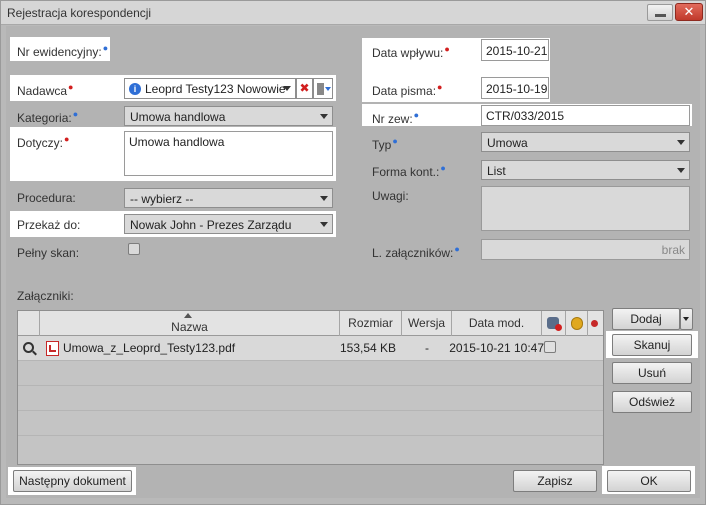  Describe the element at coordinates (416, 252) in the screenshot. I see `l-zalacznikow-label: L. załączników:●` at that location.